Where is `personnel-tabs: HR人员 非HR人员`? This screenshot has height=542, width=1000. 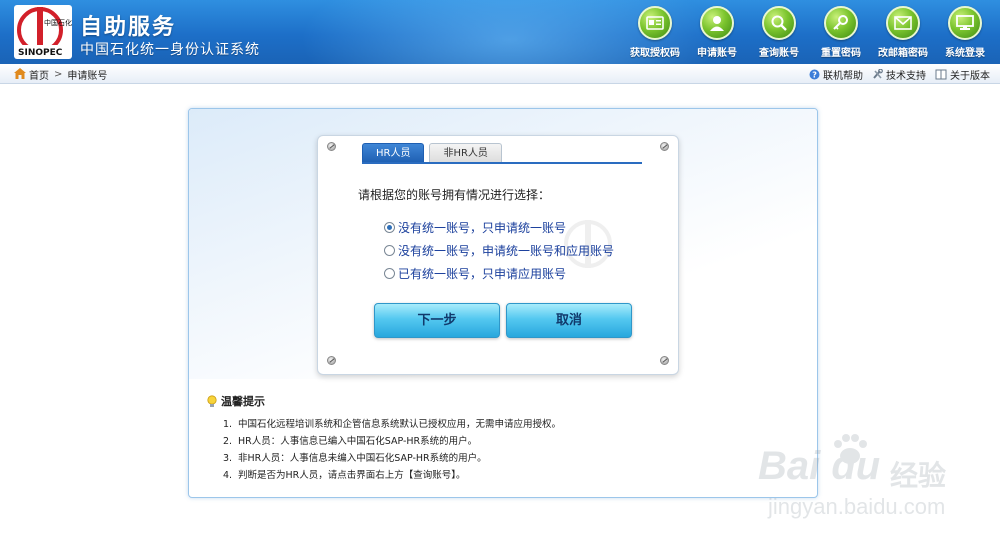 personnel-tabs: HR人员 非HR人员 is located at coordinates (434, 153).